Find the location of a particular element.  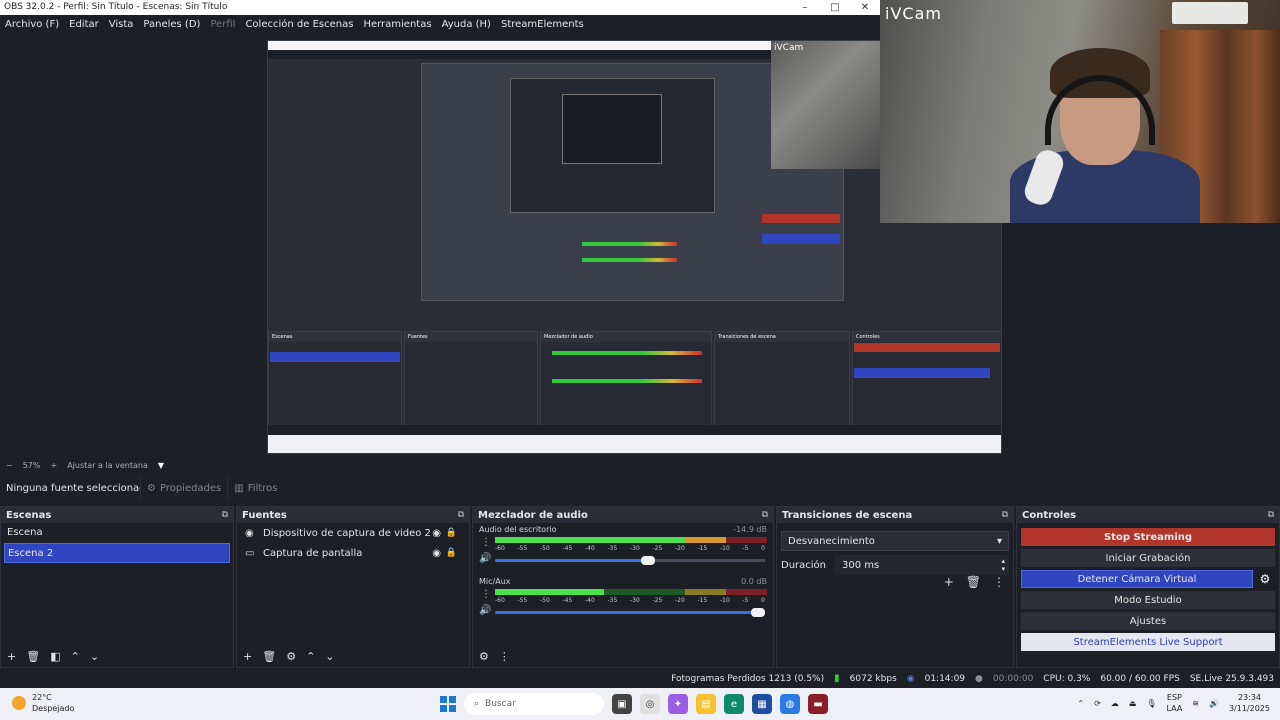

menu-streamelements: StreamElements is located at coordinates (542, 24).